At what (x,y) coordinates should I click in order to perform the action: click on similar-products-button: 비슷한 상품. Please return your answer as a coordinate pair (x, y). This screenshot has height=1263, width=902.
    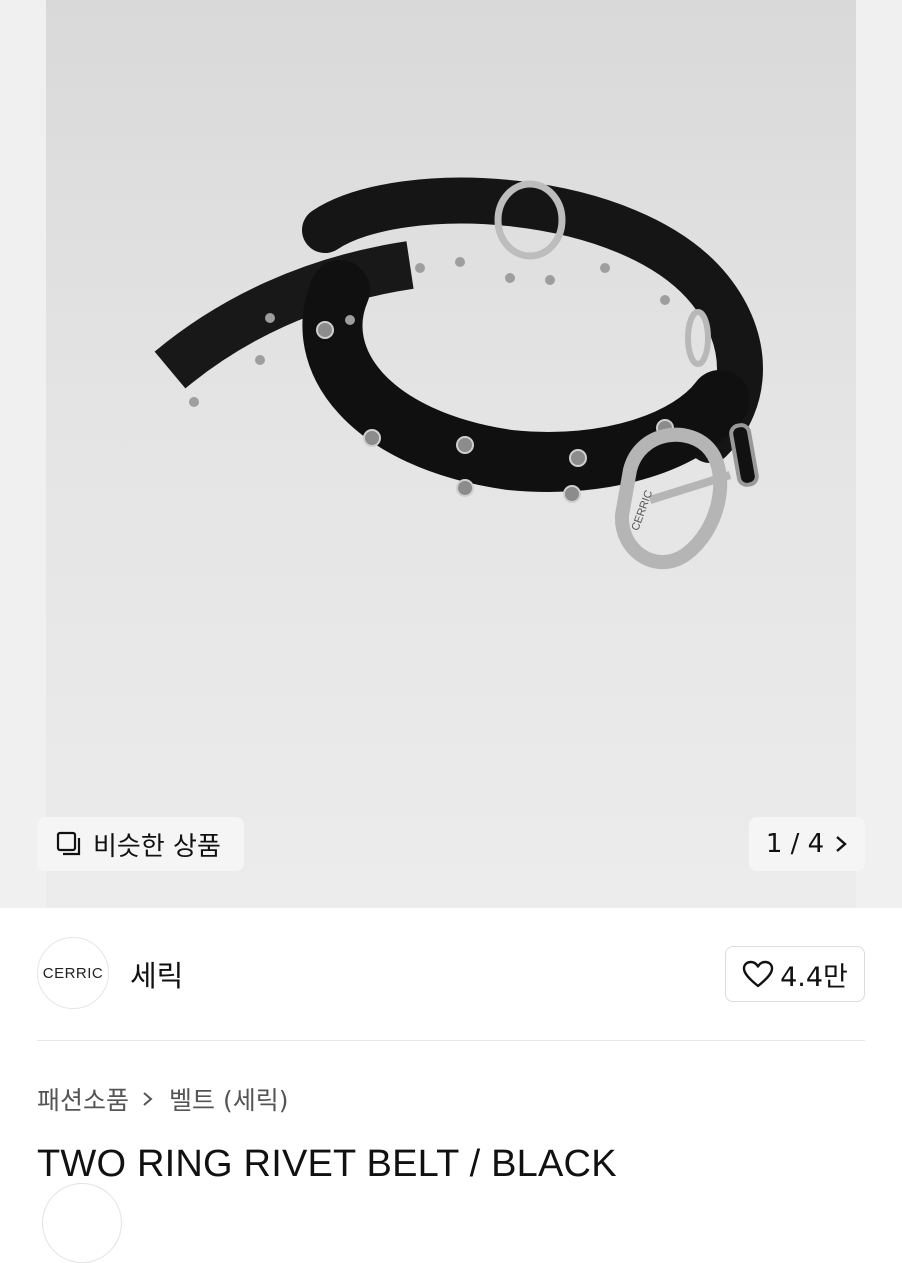
    Looking at the image, I should click on (140, 844).